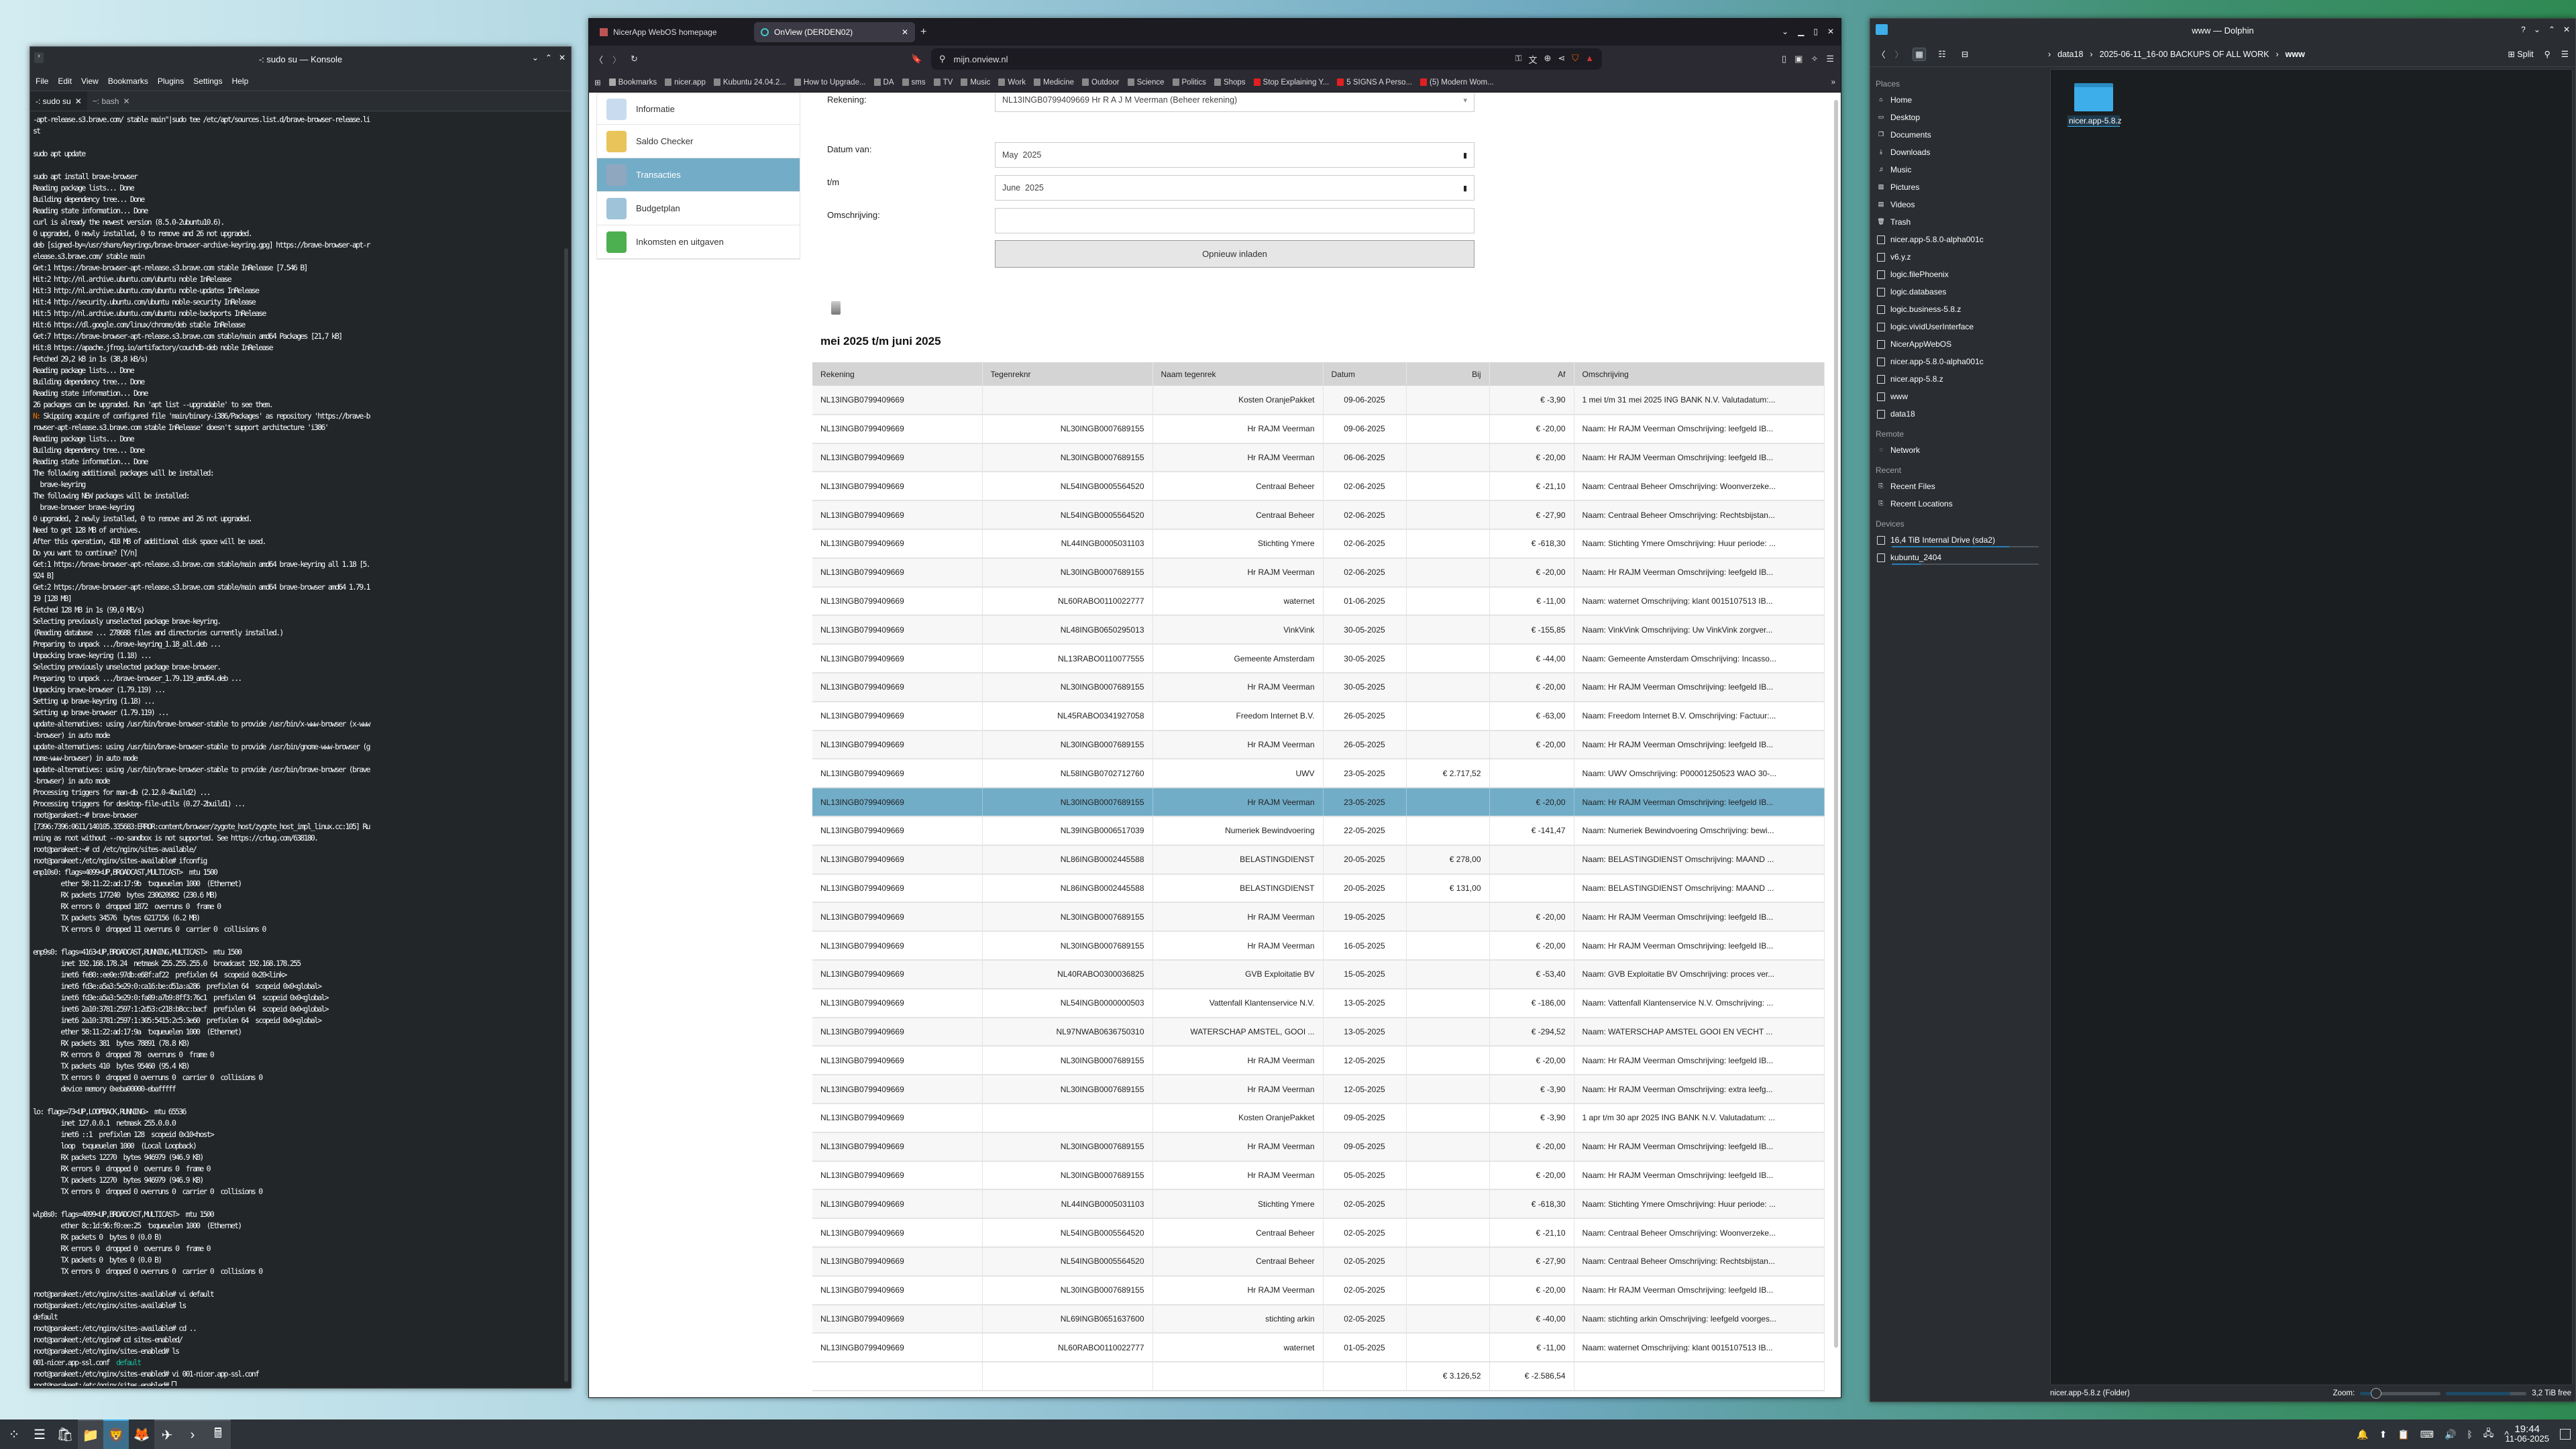  What do you see at coordinates (141, 1434) in the screenshot?
I see `firefox-task: 🦊` at bounding box center [141, 1434].